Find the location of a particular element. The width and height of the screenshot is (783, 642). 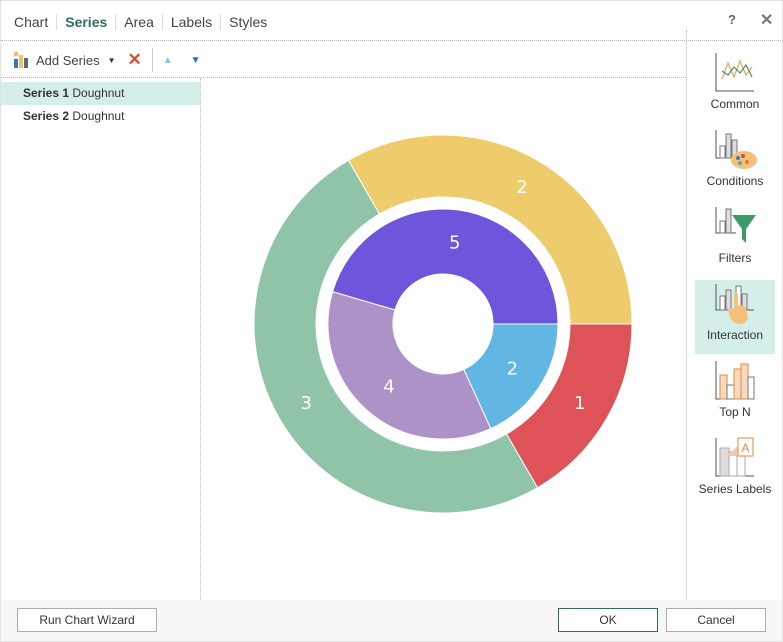

add-series-icon is located at coordinates (21, 60).